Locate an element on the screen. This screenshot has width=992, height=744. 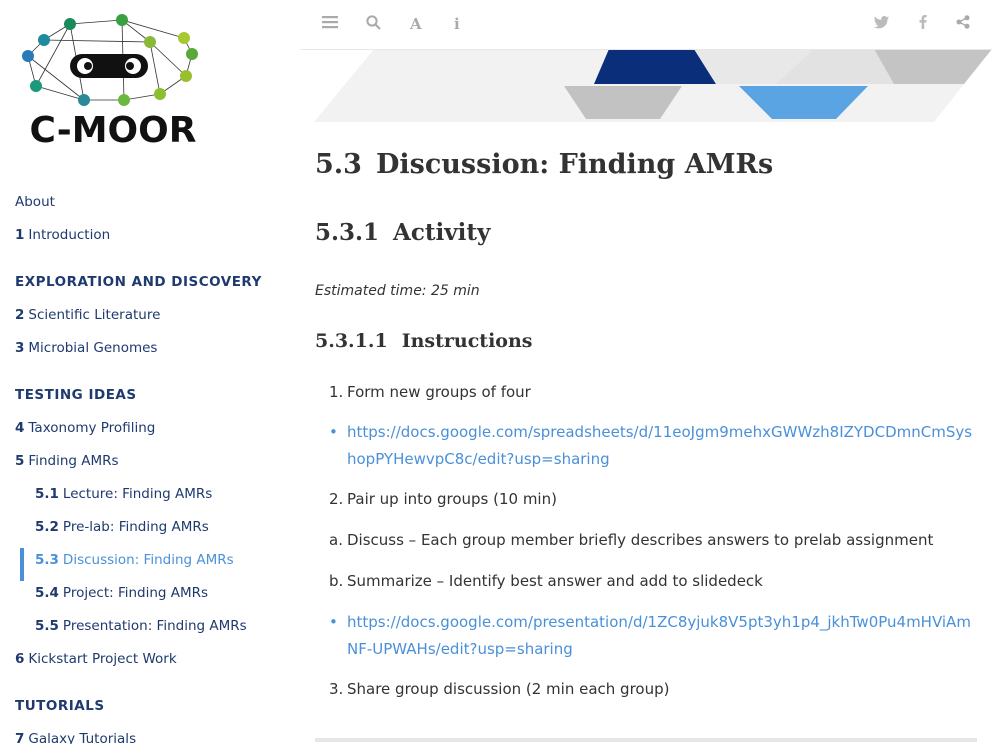
section-number: 5.3.1 is located at coordinates (347, 232).